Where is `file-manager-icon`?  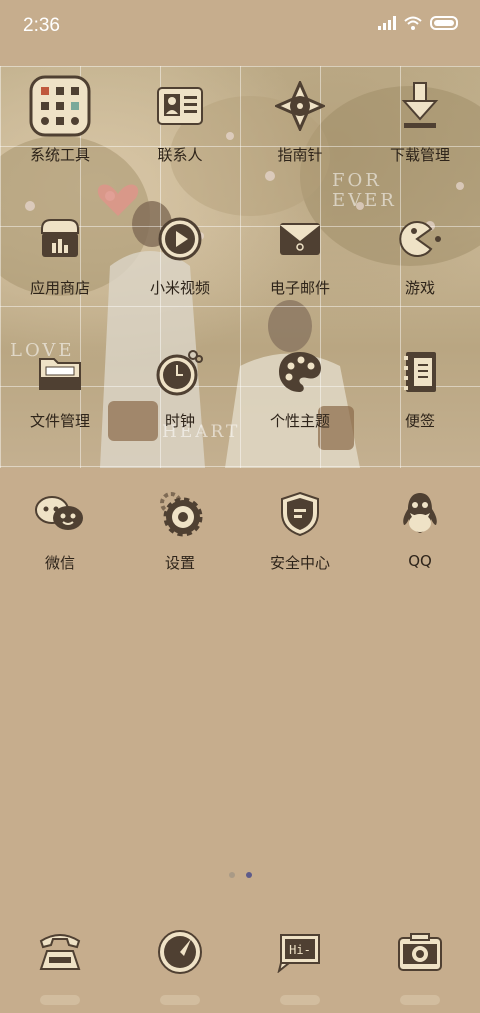 file-manager-icon is located at coordinates (60, 372).